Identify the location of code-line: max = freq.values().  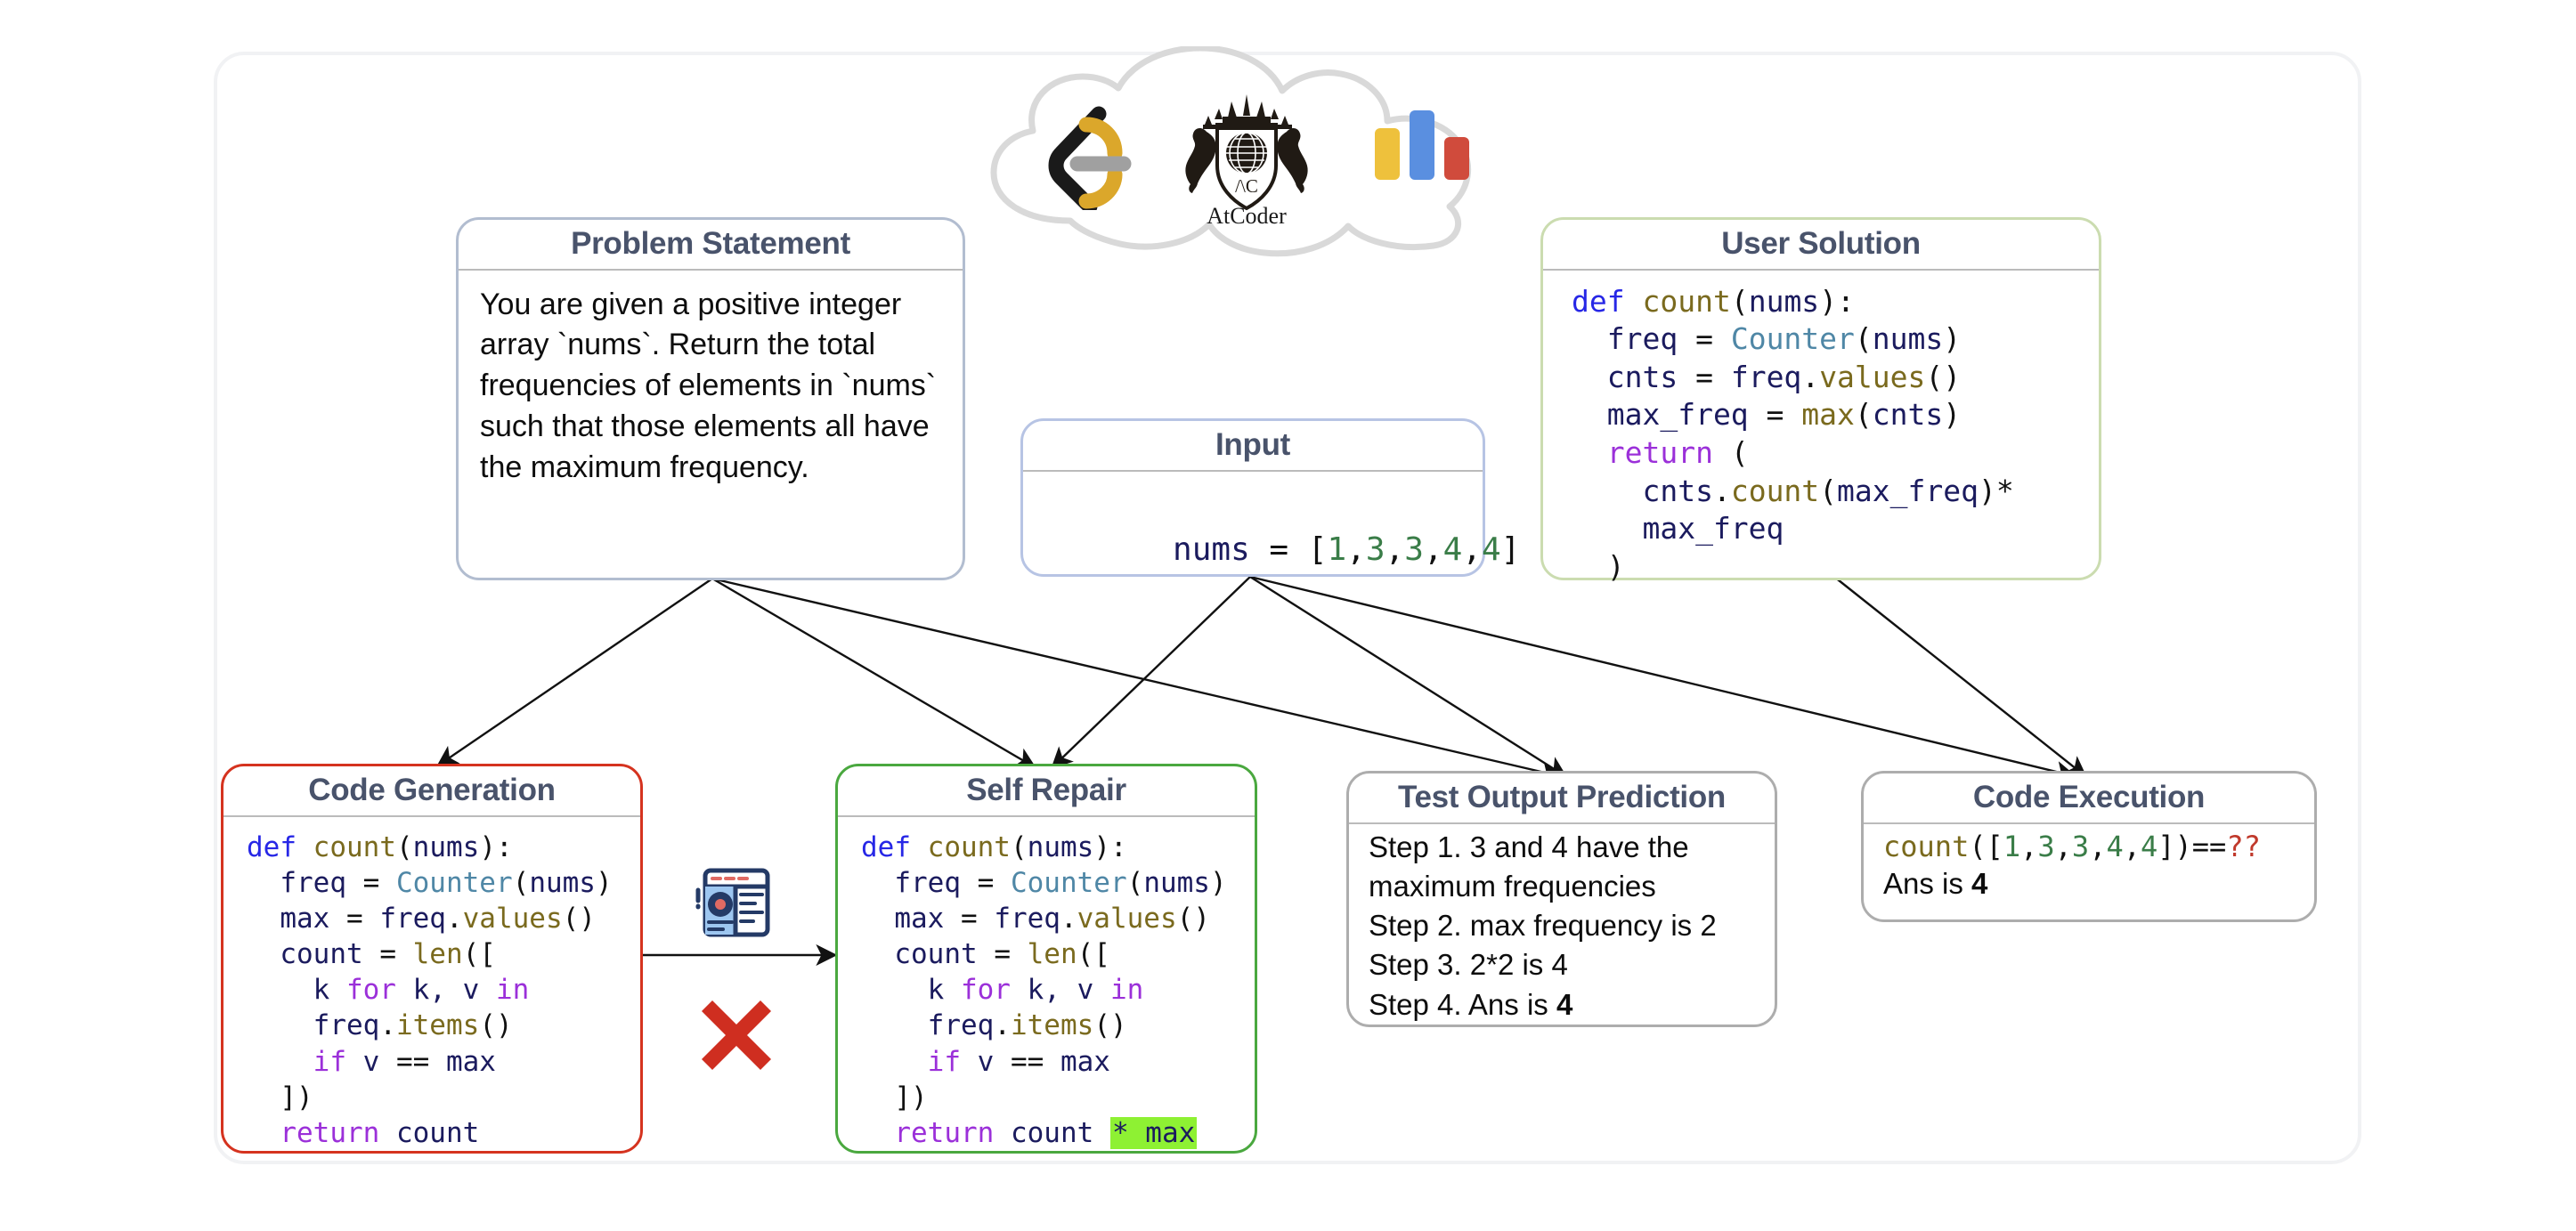
(443, 918).